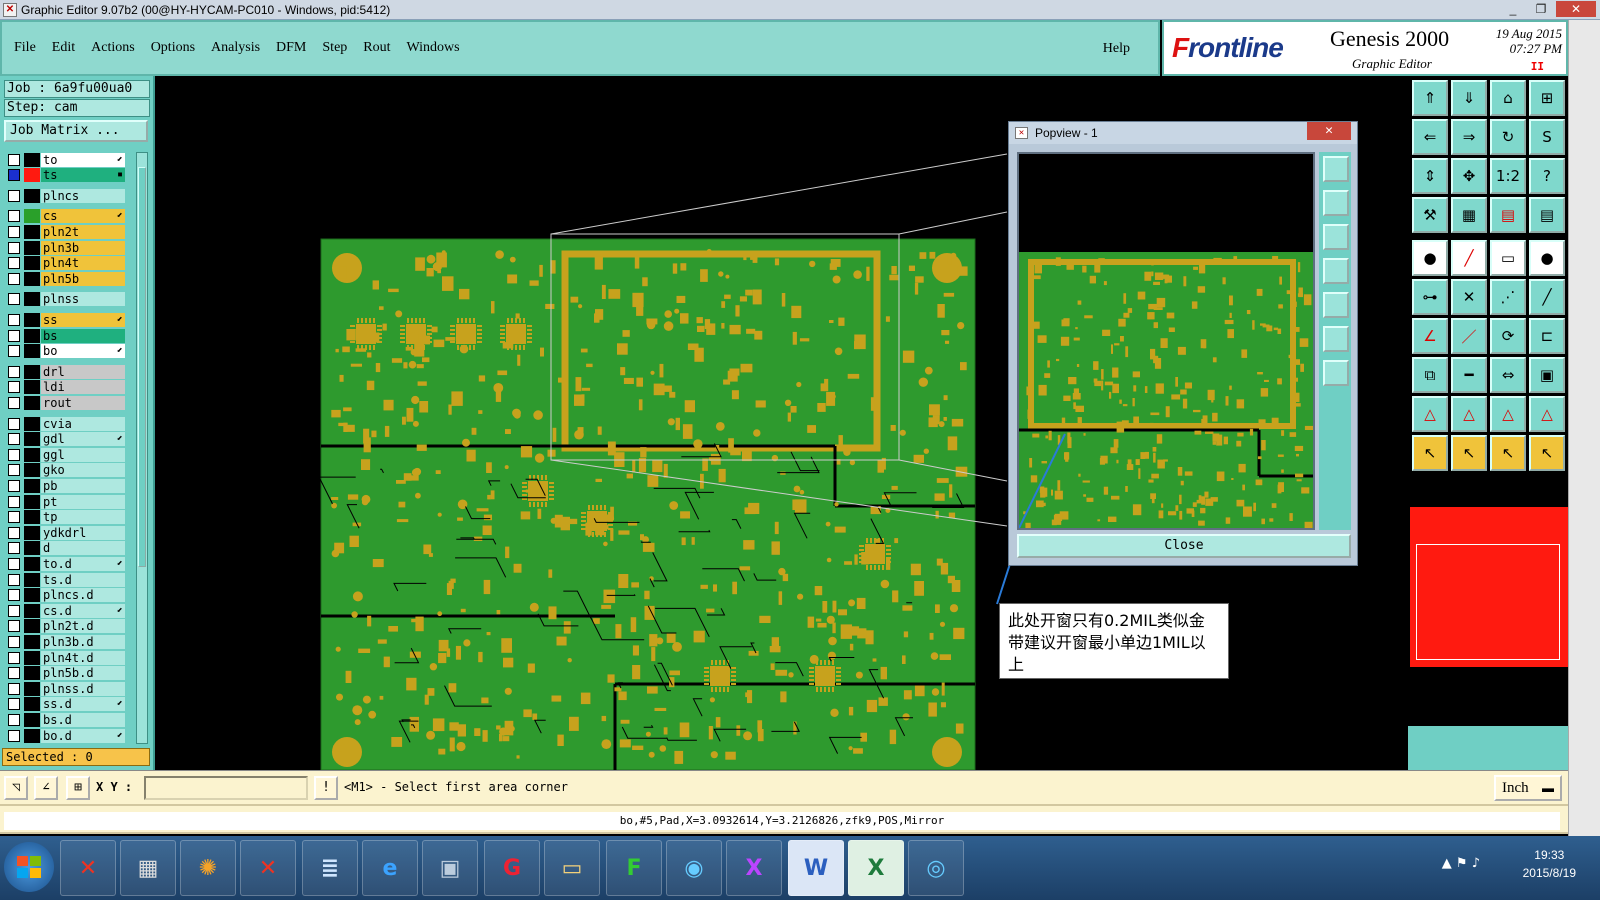  Describe the element at coordinates (1528, 788) in the screenshot. I see `units-select: Inch ▬` at that location.